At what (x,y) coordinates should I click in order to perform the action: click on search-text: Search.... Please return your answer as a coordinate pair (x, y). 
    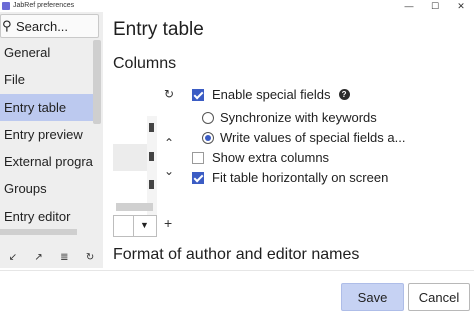
    Looking at the image, I should click on (42, 26).